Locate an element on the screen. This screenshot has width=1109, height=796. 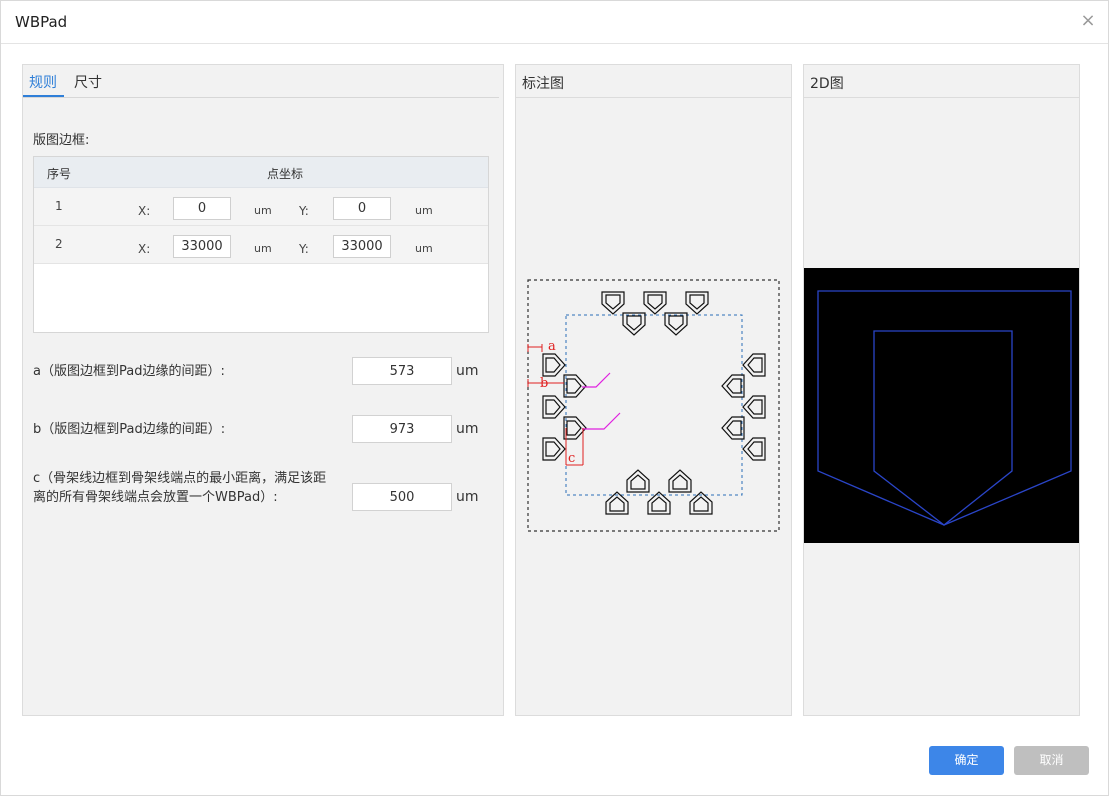
ok-button: 确定 is located at coordinates (966, 760).